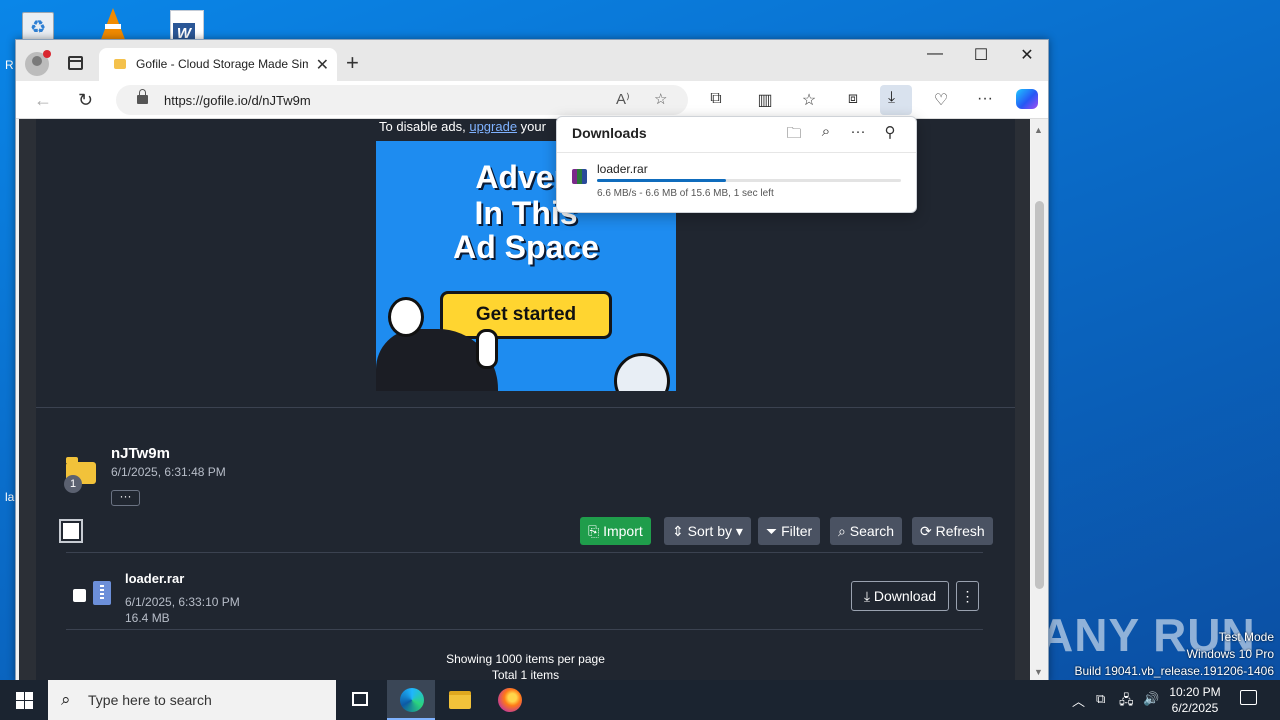 This screenshot has height=720, width=1280. I want to click on start-button, so click(24, 700).